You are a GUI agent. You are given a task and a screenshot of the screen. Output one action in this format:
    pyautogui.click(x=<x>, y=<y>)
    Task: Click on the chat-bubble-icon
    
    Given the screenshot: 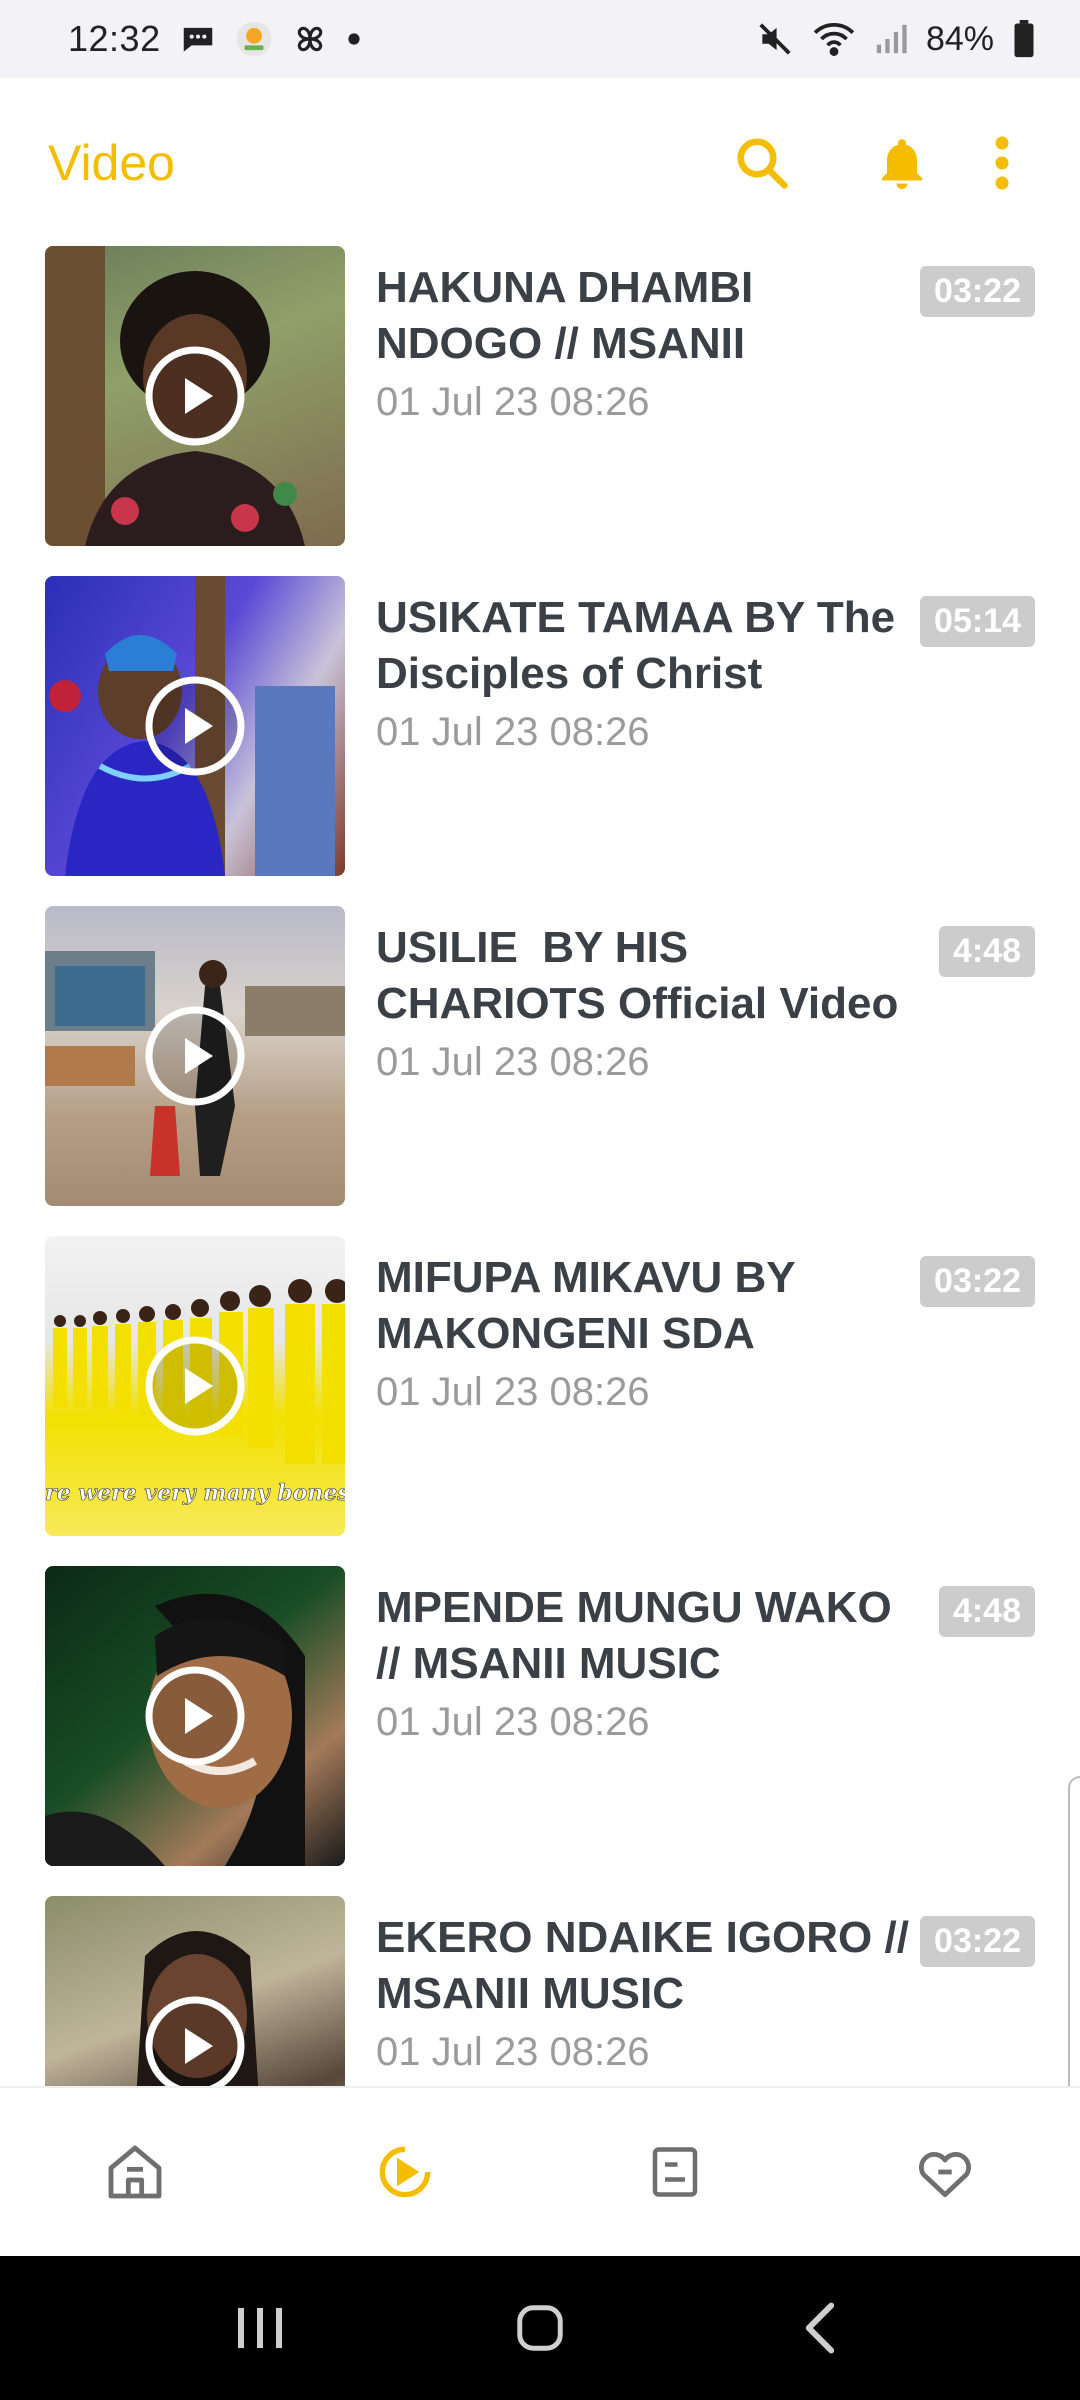 What is the action you would take?
    pyautogui.click(x=198, y=39)
    